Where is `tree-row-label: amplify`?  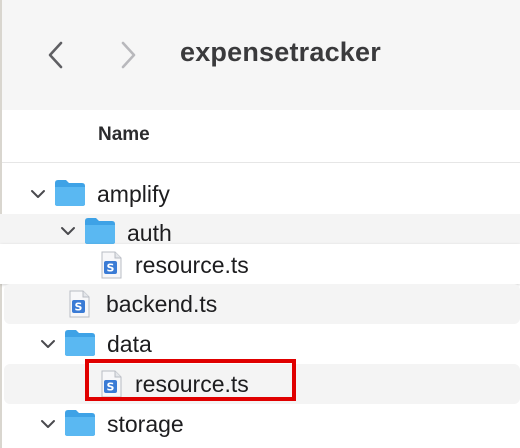
tree-row-label: amplify is located at coordinates (133, 194).